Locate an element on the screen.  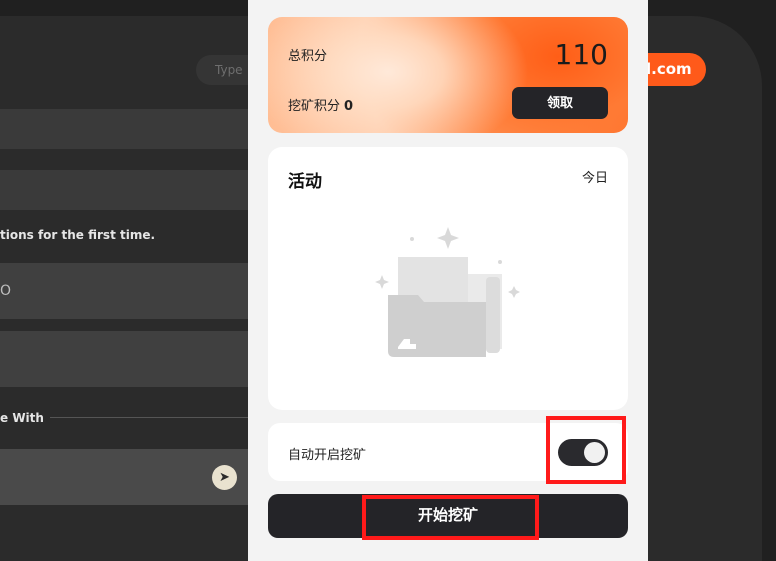
claim-button: 领取 is located at coordinates (560, 103).